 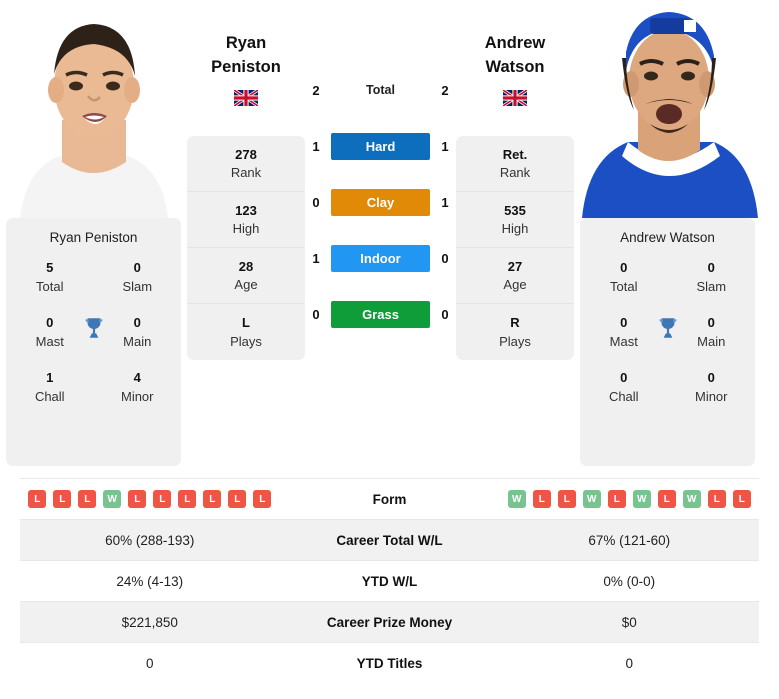 I want to click on h2h-total-left: 2, so click(x=316, y=90).